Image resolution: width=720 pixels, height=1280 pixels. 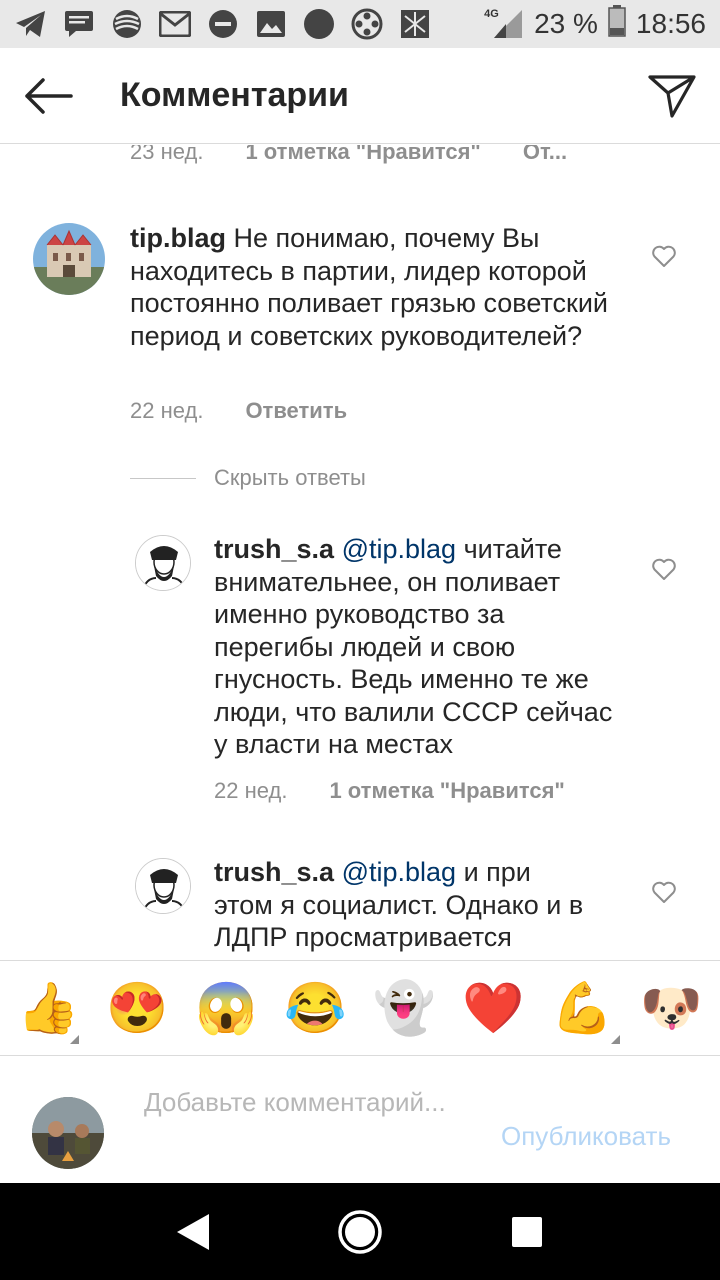 What do you see at coordinates (494, 1008) in the screenshot?
I see `red-heart-emoji: ❤️` at bounding box center [494, 1008].